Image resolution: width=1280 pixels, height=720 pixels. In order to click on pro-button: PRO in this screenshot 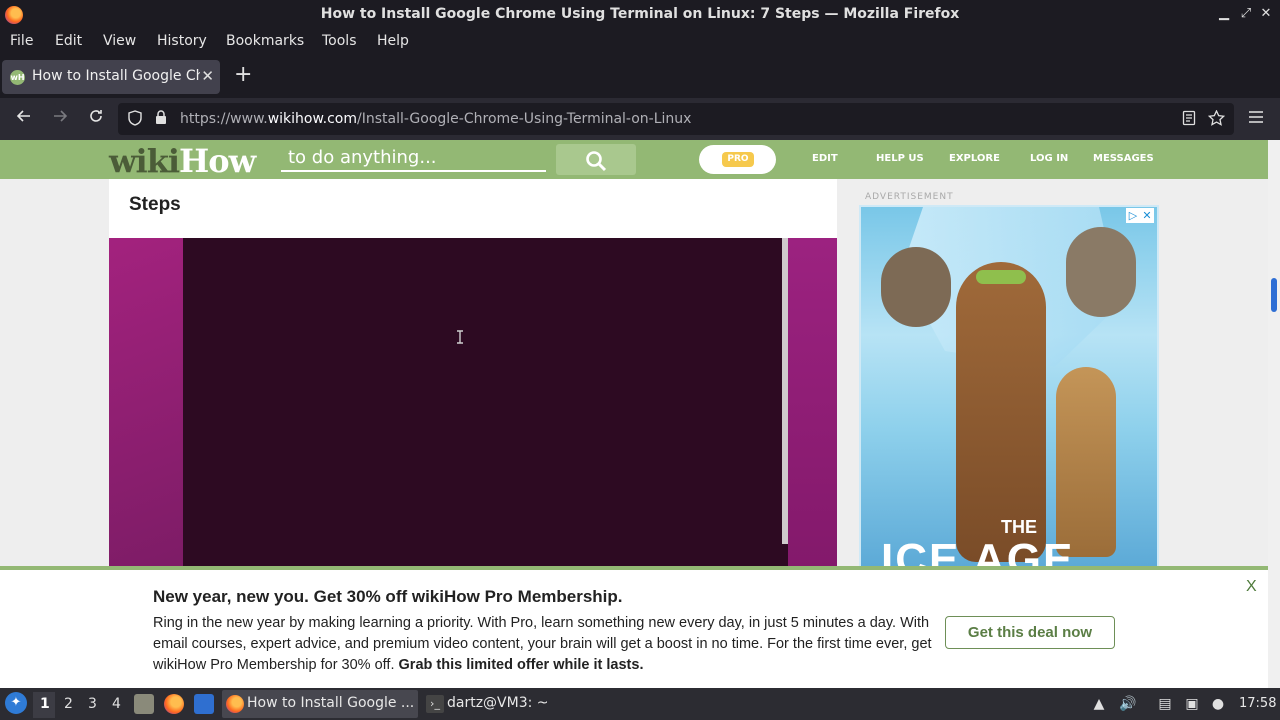, I will do `click(737, 159)`.